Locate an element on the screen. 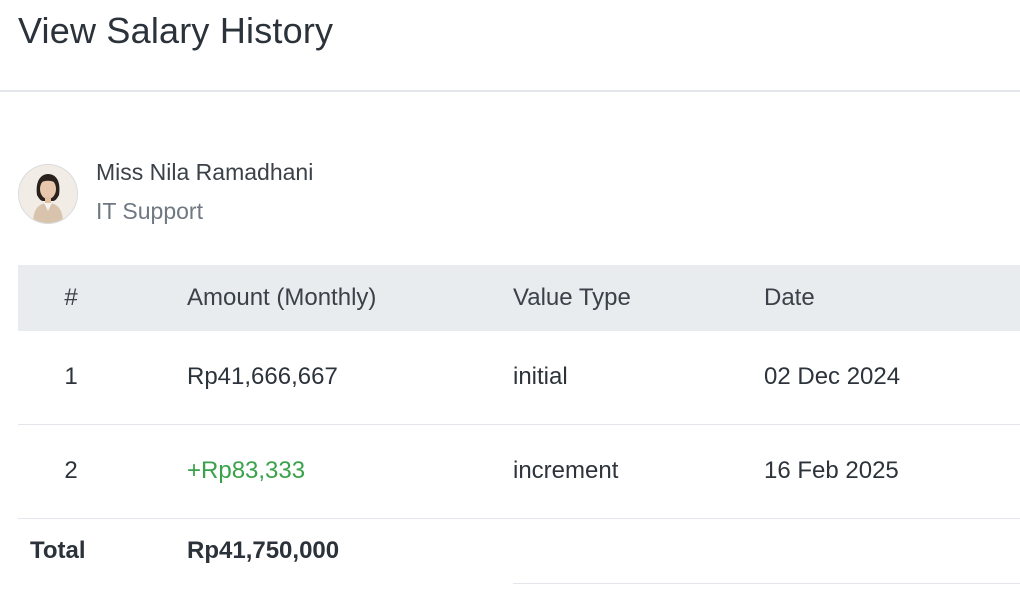 The height and width of the screenshot is (592, 1020). employee-role: IT Support is located at coordinates (149, 211).